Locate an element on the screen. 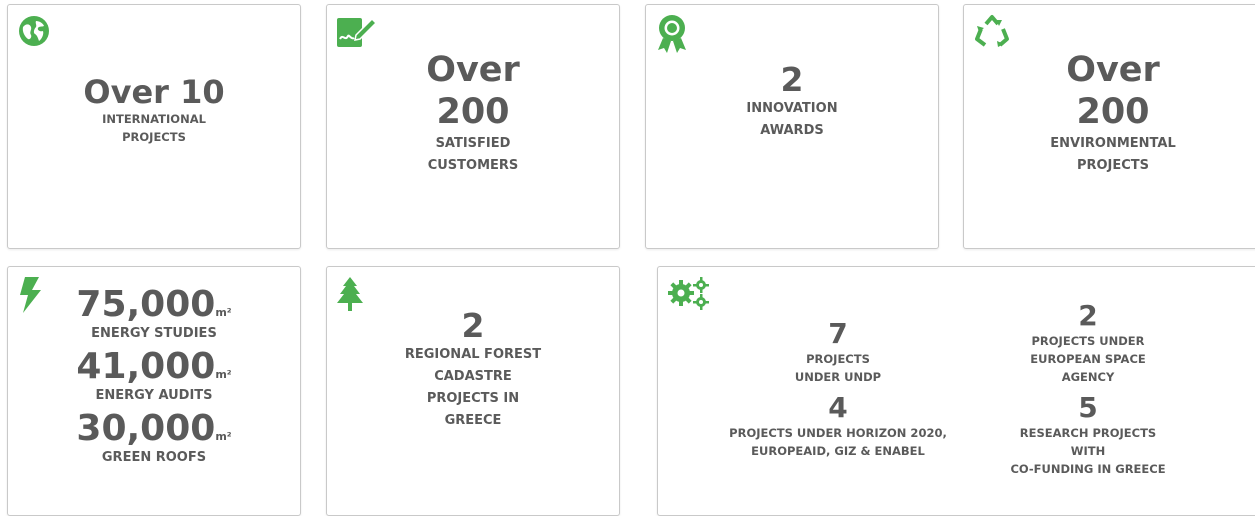 This screenshot has height=516, width=1255. stat-value: 30,000 is located at coordinates (146, 428).